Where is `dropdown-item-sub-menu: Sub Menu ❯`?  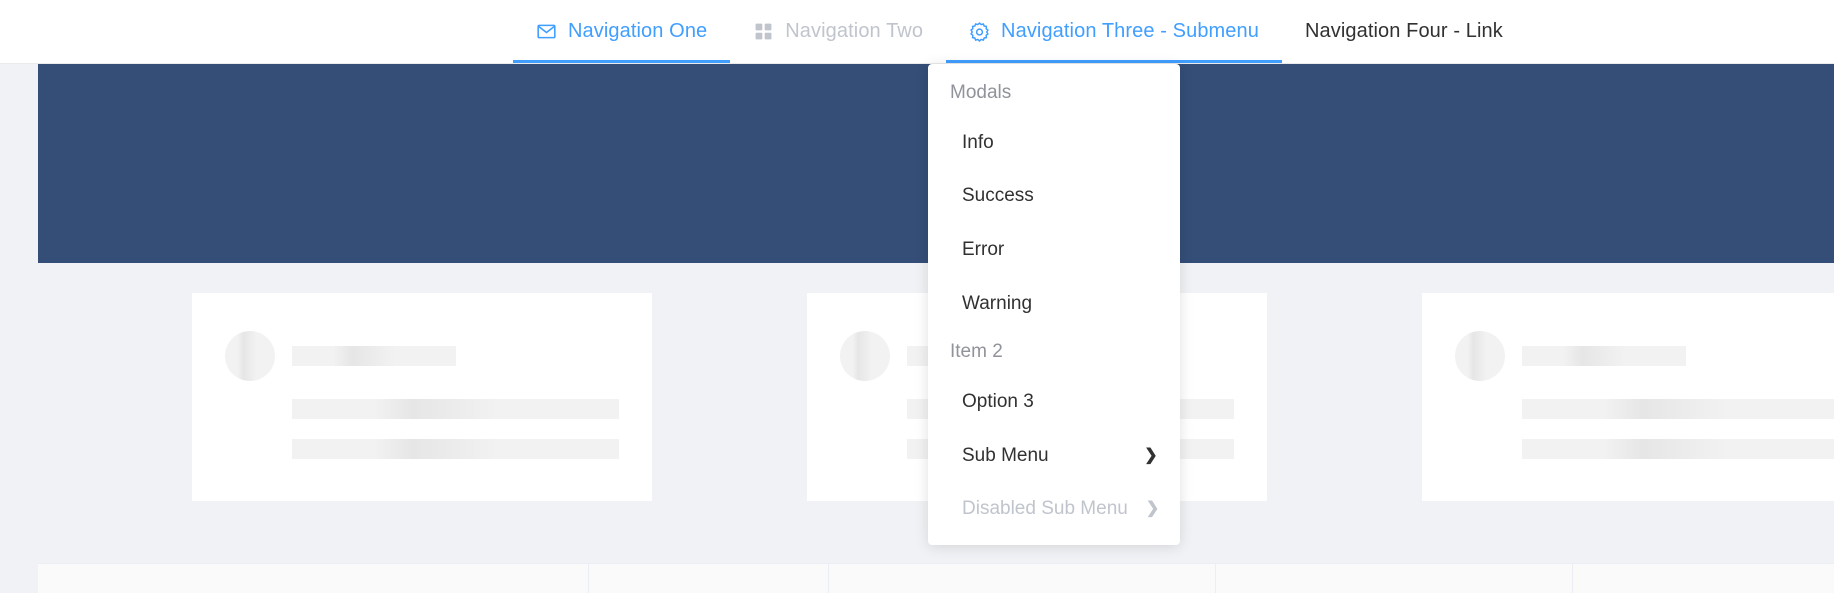
dropdown-item-sub-menu: Sub Menu ❯ is located at coordinates (1054, 456).